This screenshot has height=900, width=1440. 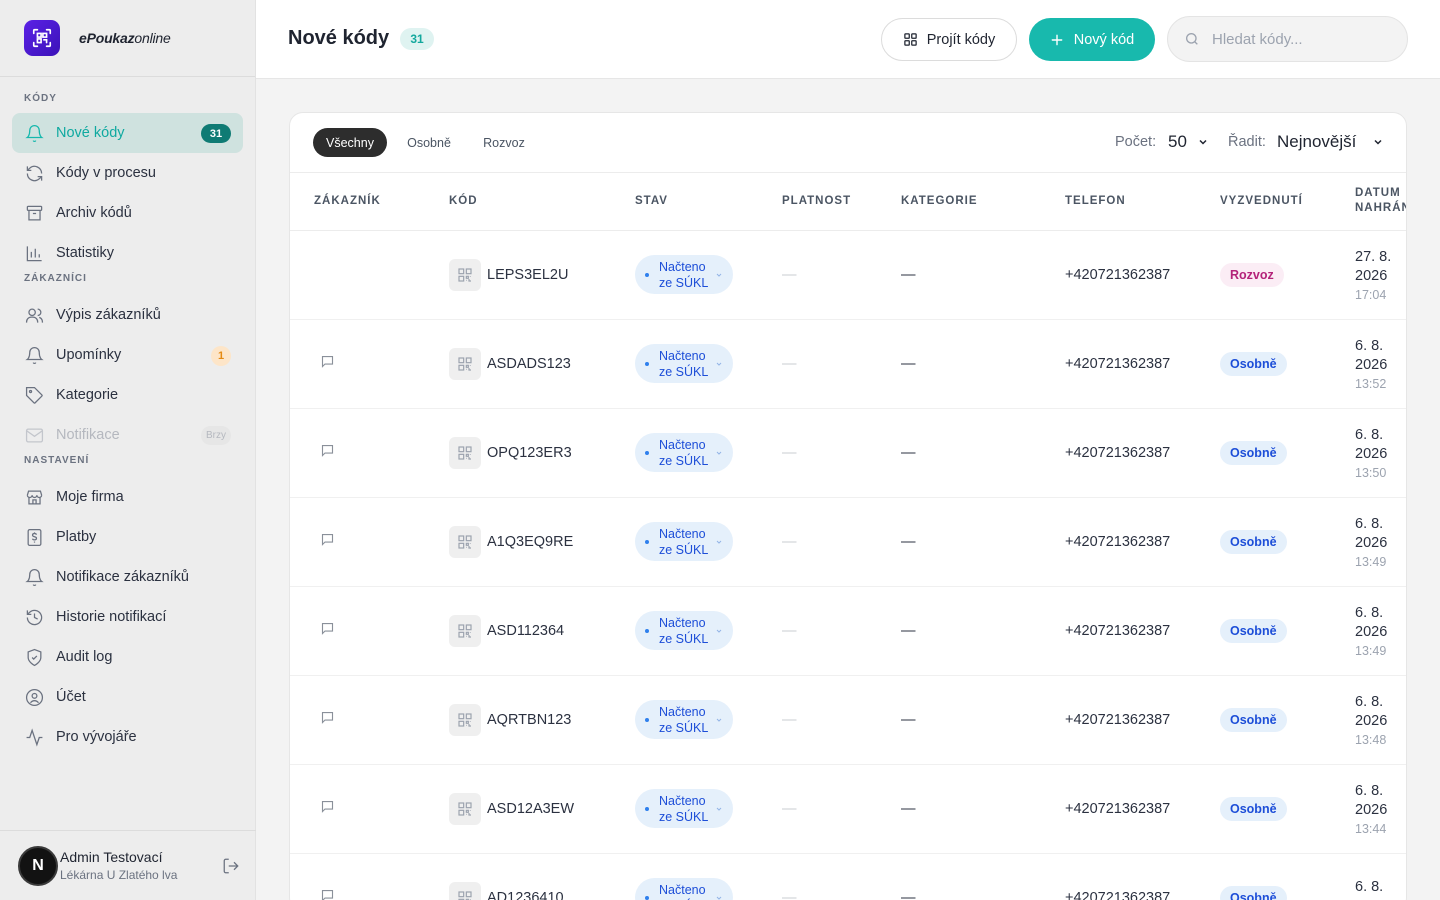 I want to click on sidebar-item-label: Moje firma, so click(x=90, y=497).